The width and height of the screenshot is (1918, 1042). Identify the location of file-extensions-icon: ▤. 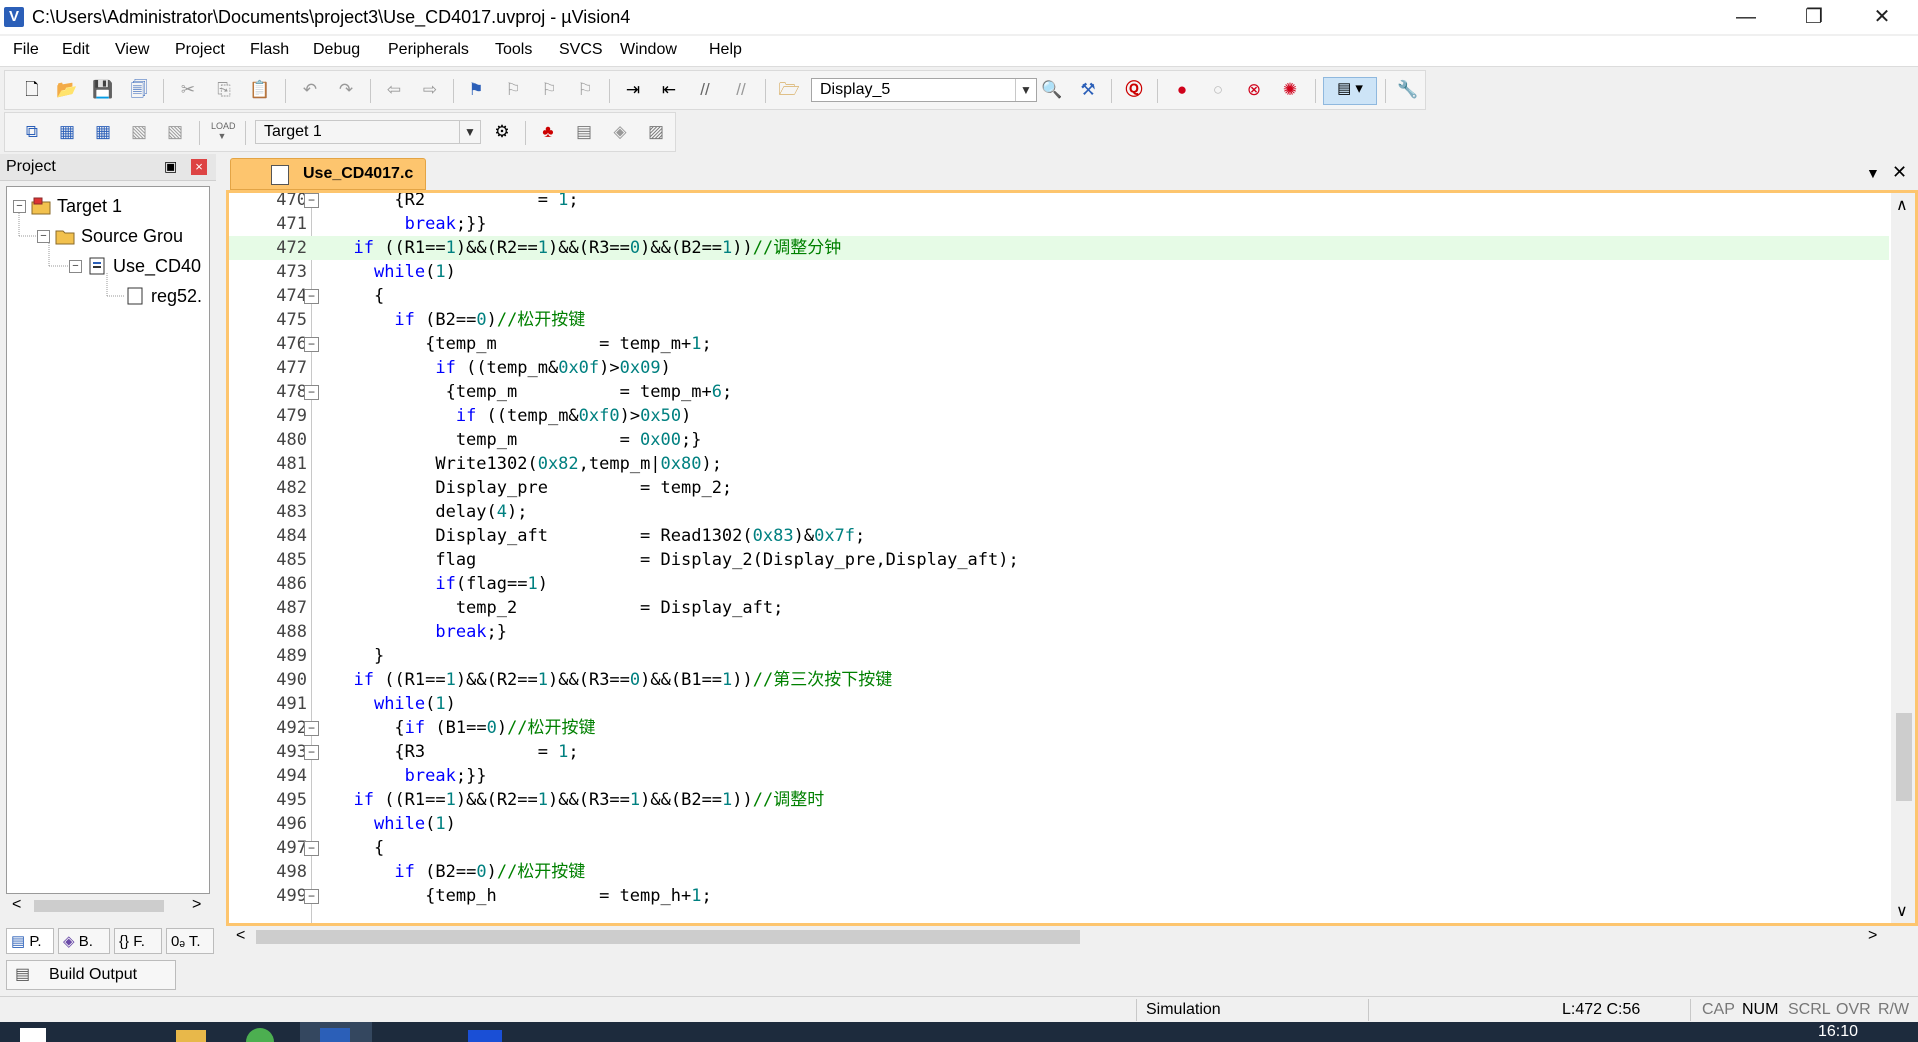
(584, 132).